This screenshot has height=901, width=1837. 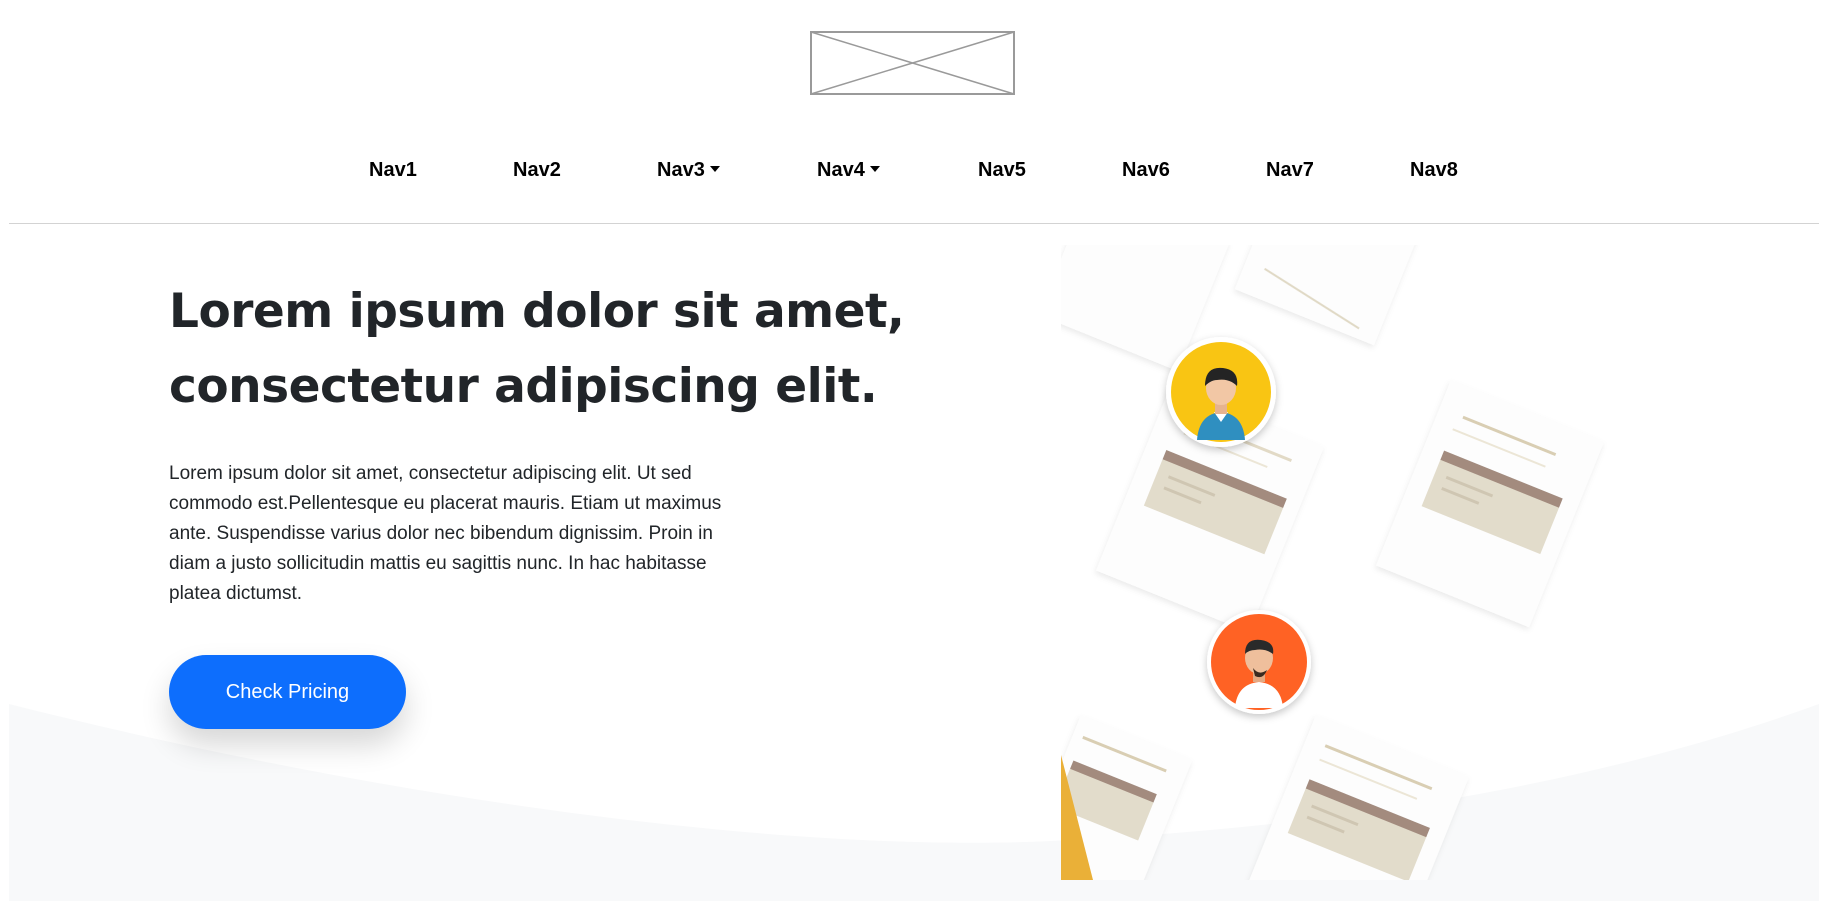 What do you see at coordinates (912, 63) in the screenshot?
I see `logo-placeholder-icon` at bounding box center [912, 63].